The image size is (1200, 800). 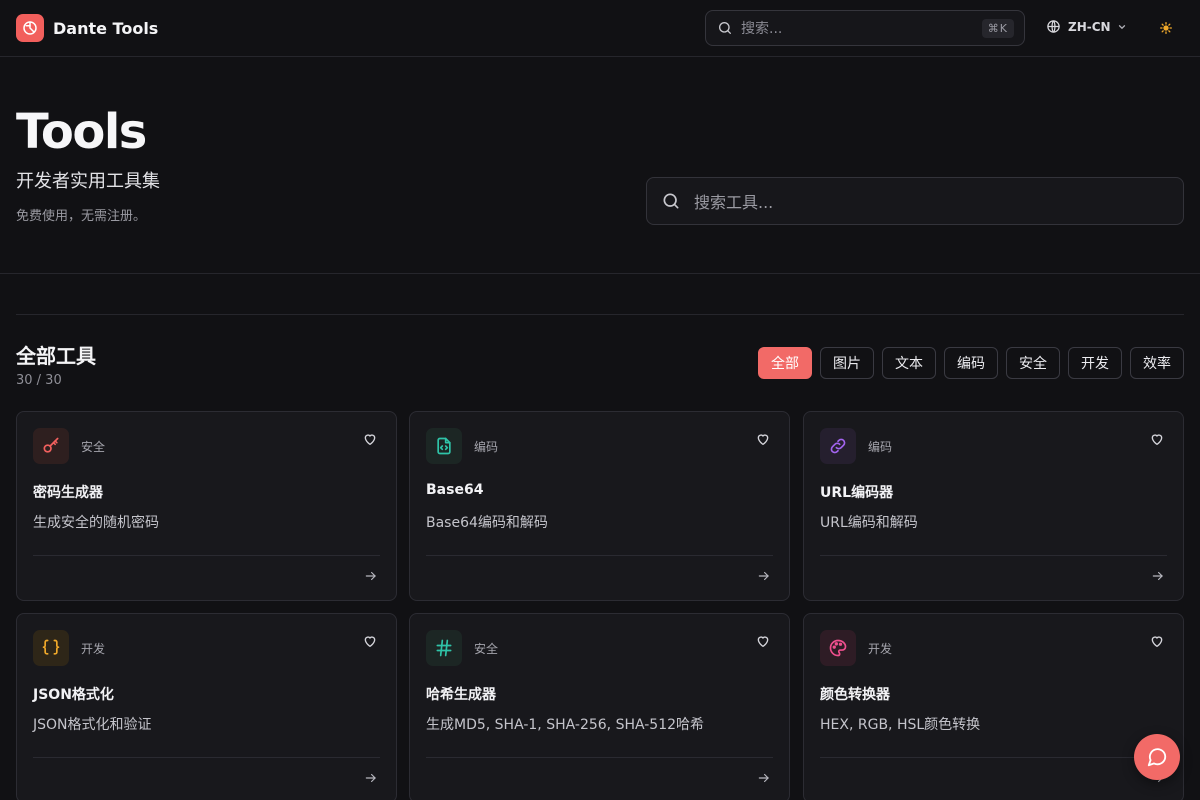 I want to click on filter-encoding: 编码, so click(x=971, y=363).